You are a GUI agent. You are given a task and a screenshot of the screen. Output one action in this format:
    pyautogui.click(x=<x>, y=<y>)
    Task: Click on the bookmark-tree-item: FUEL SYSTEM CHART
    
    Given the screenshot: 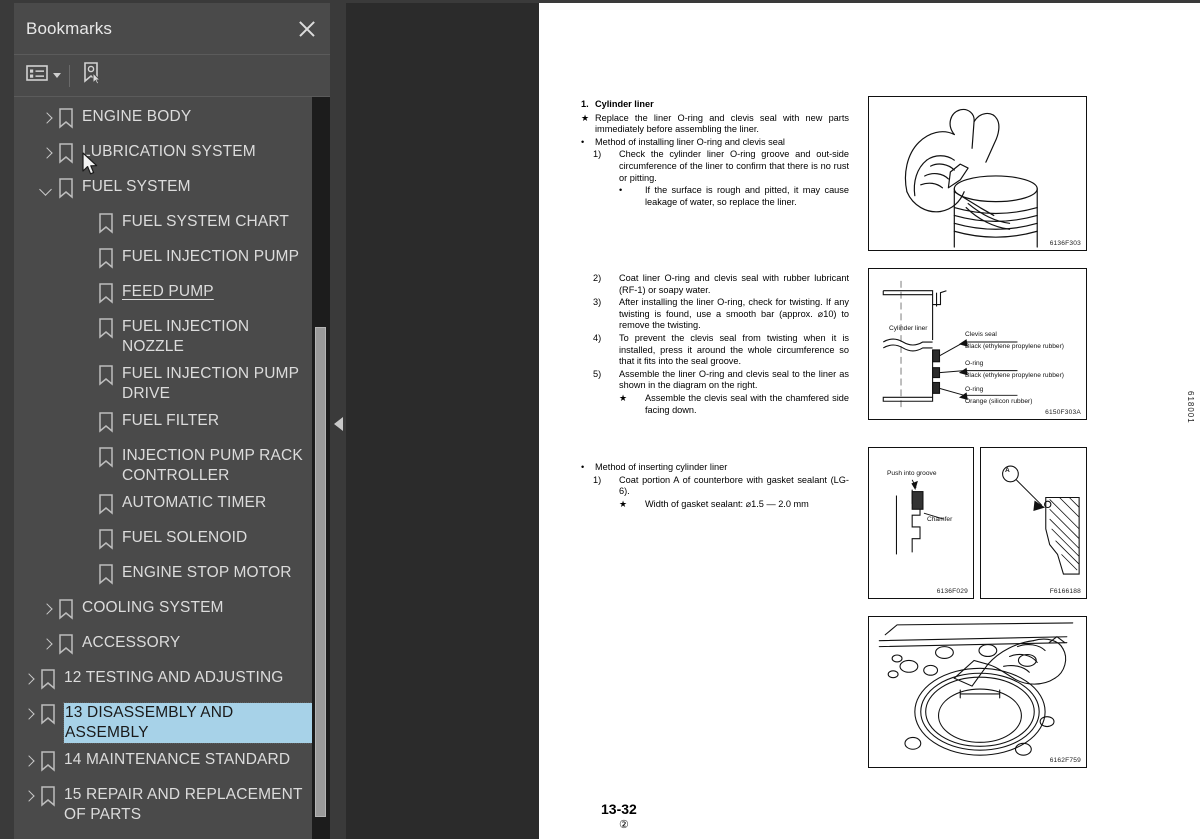 What is the action you would take?
    pyautogui.click(x=172, y=225)
    